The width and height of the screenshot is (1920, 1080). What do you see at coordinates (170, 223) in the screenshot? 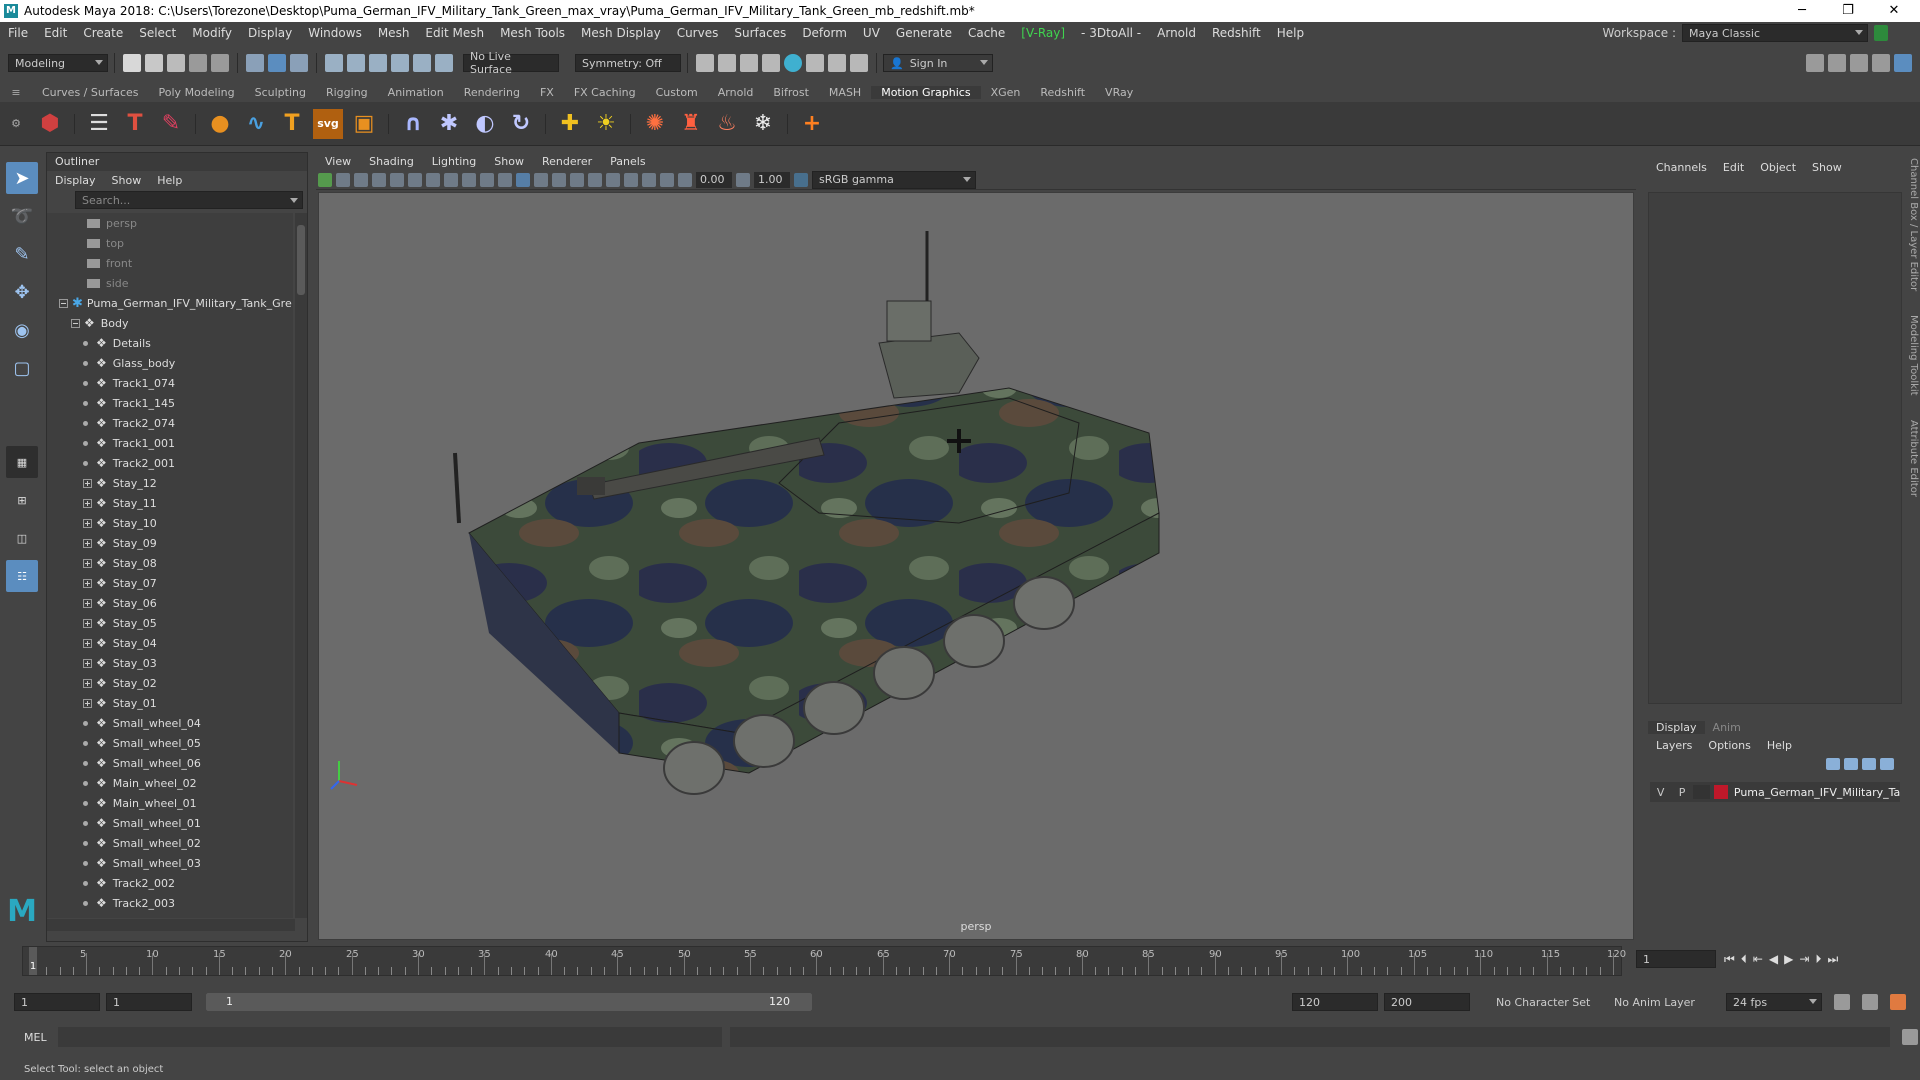
I see `tree-row-camera: persp` at bounding box center [170, 223].